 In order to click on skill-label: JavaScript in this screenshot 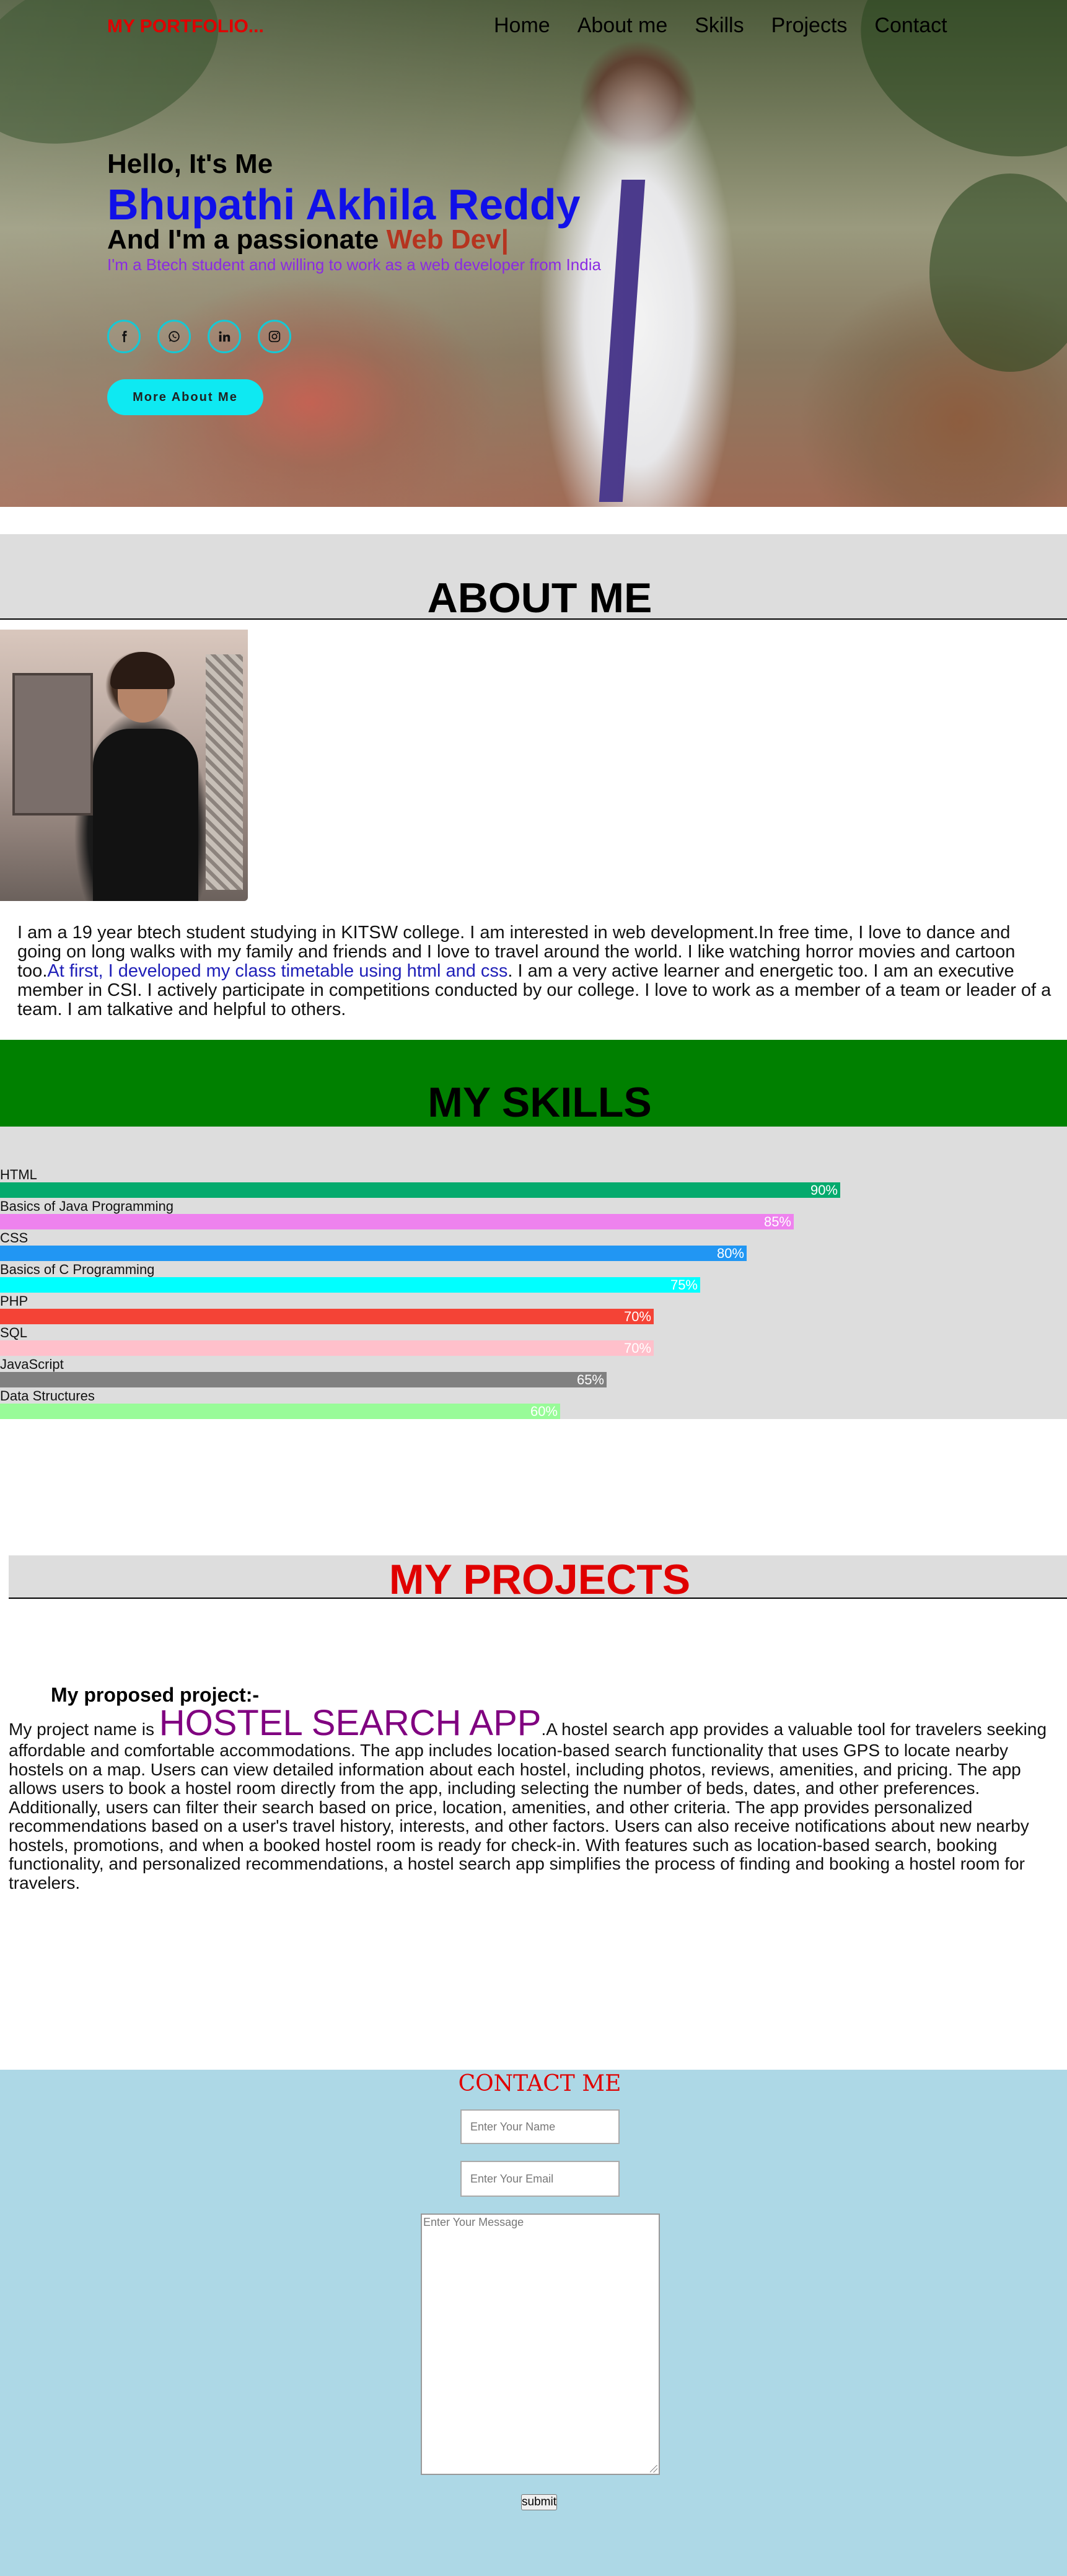, I will do `click(32, 1364)`.